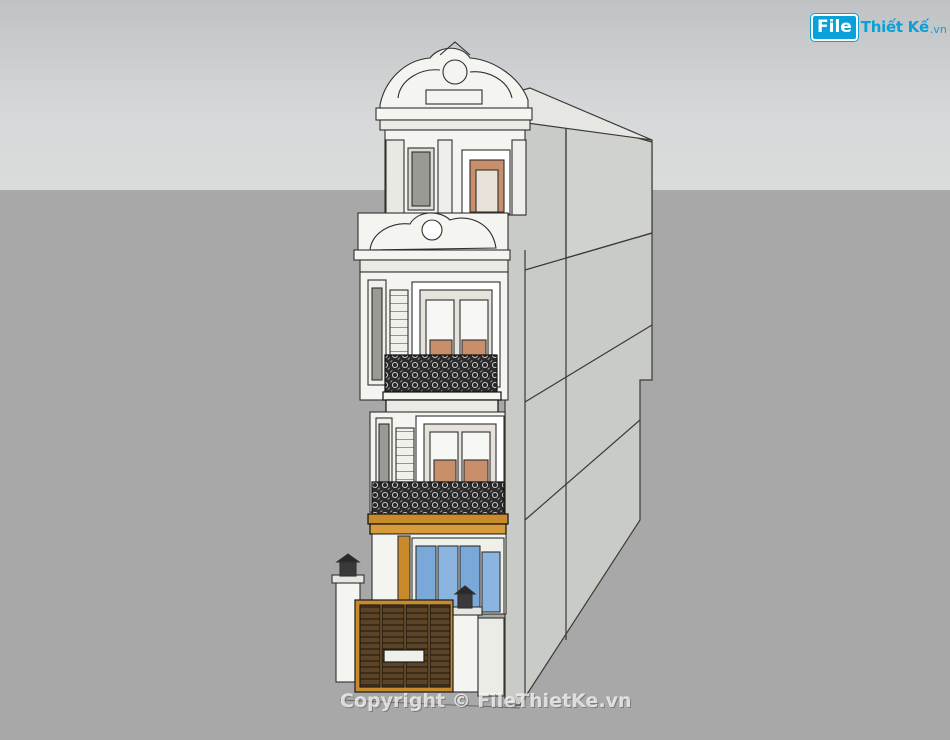  I want to click on logo-wordmark: Thiết Kế, so click(894, 27).